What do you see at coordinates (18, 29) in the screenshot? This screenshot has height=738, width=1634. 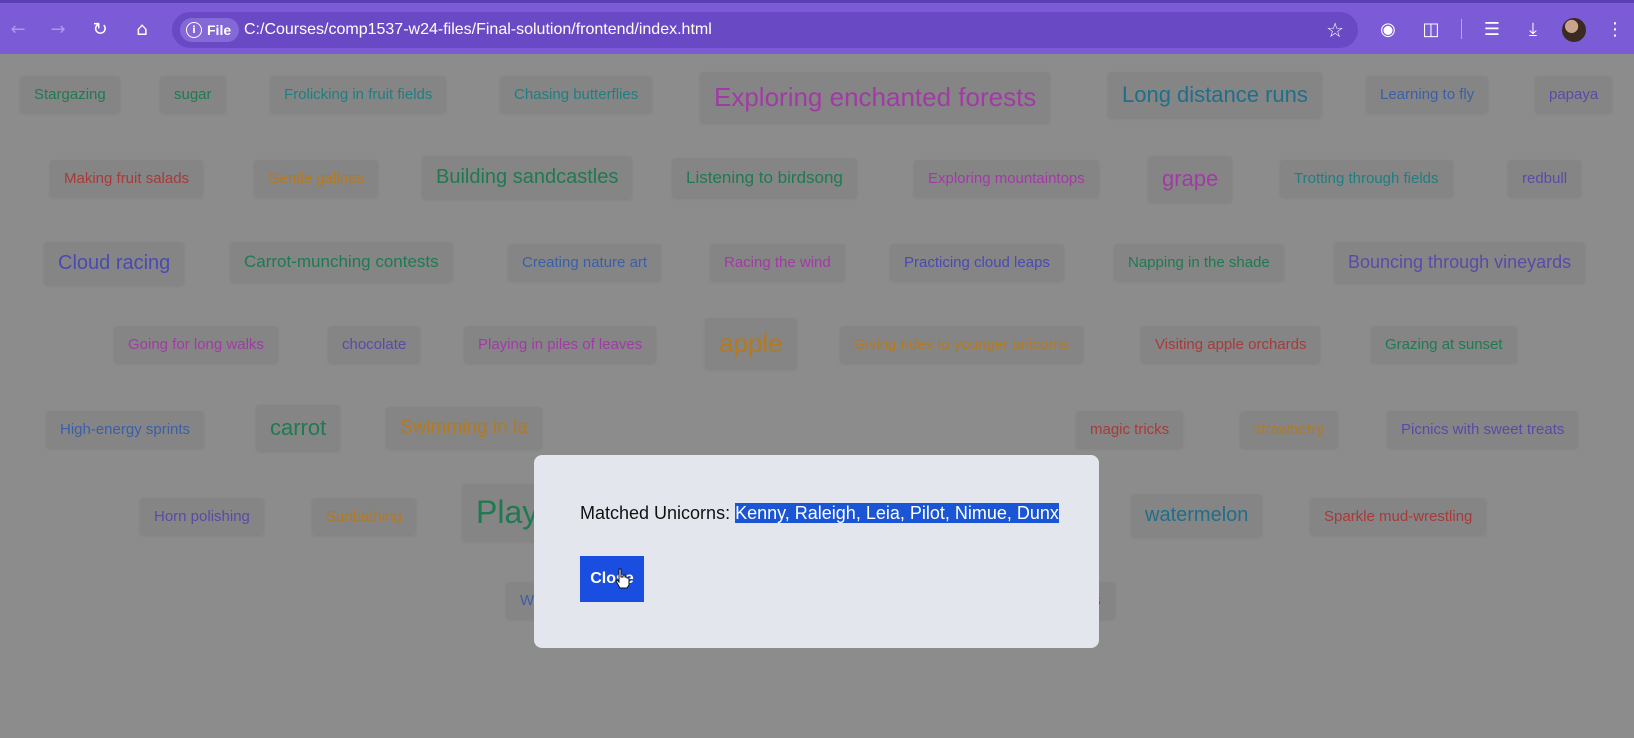 I see `back-arrow-icon: ←` at bounding box center [18, 29].